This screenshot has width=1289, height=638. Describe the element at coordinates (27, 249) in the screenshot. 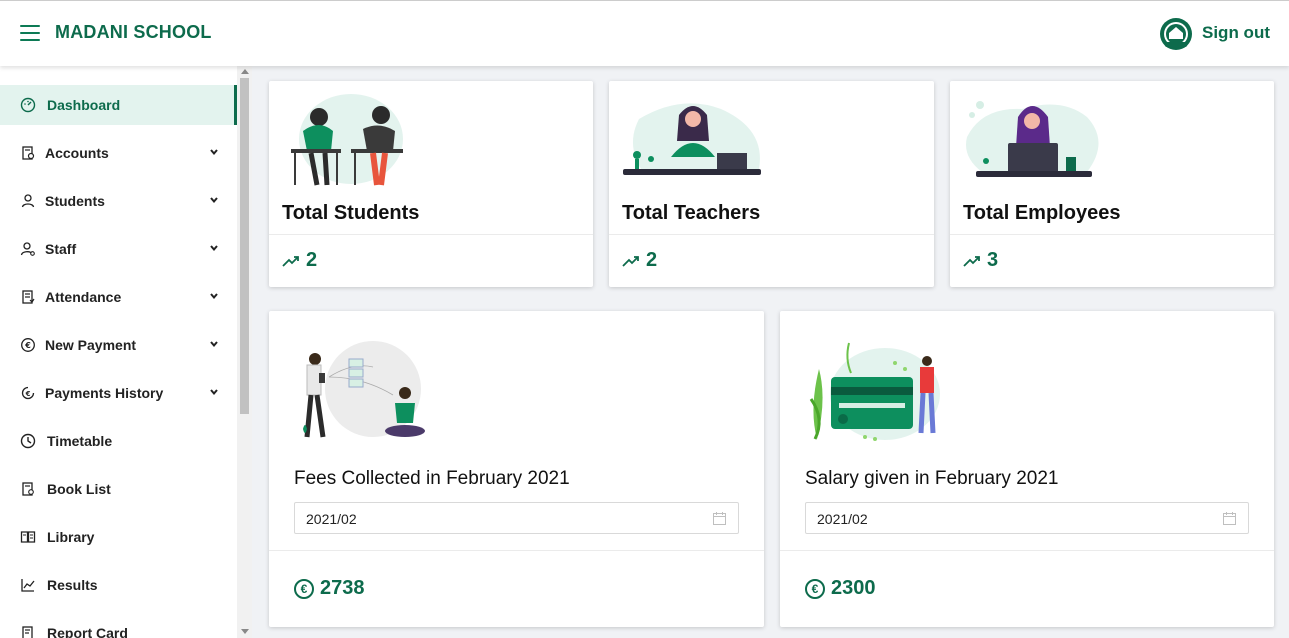

I see `staff-icon` at that location.